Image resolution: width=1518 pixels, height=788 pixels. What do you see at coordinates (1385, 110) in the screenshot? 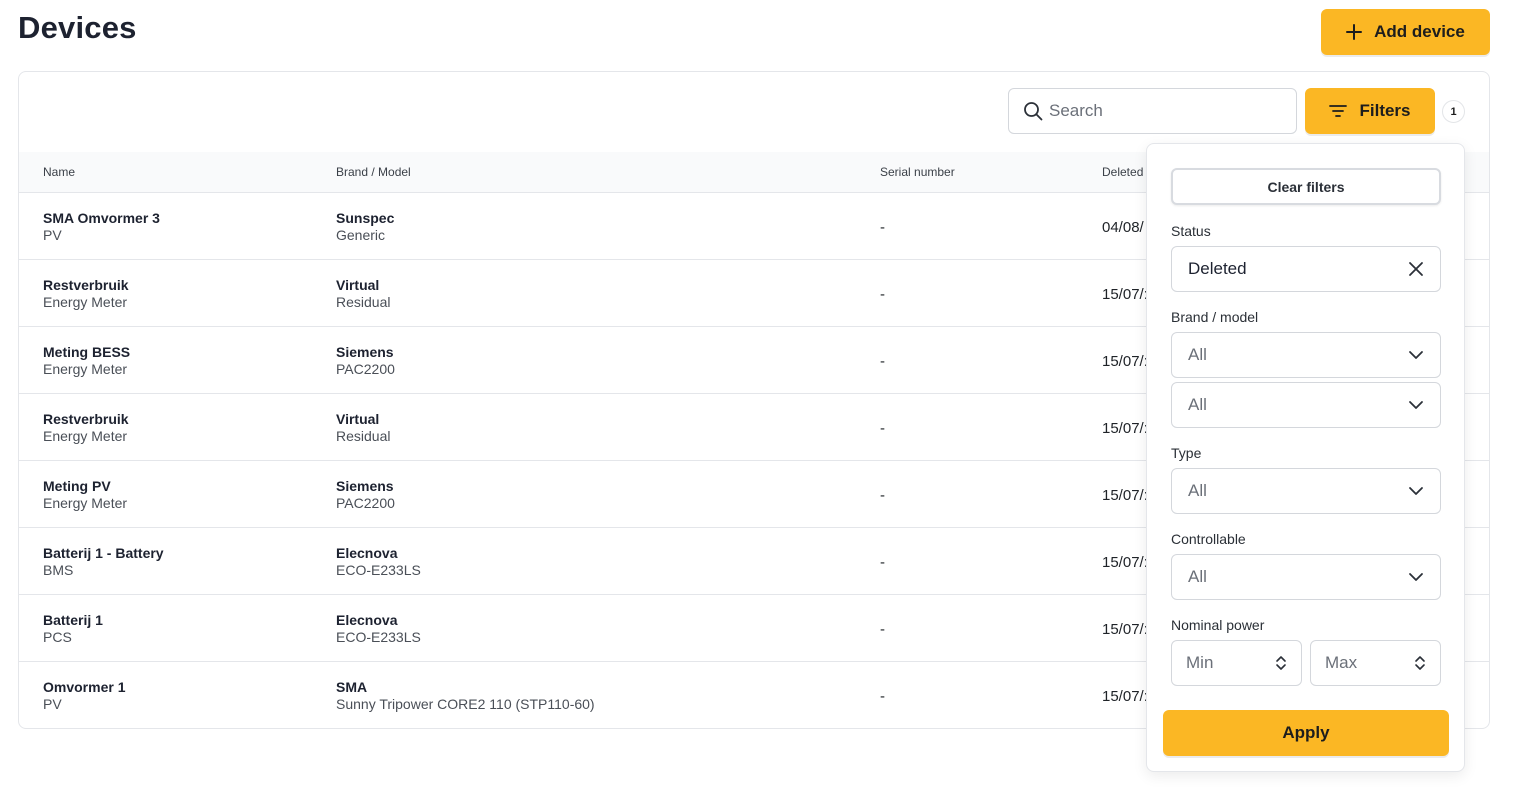
I see `filters-label: Filters` at bounding box center [1385, 110].